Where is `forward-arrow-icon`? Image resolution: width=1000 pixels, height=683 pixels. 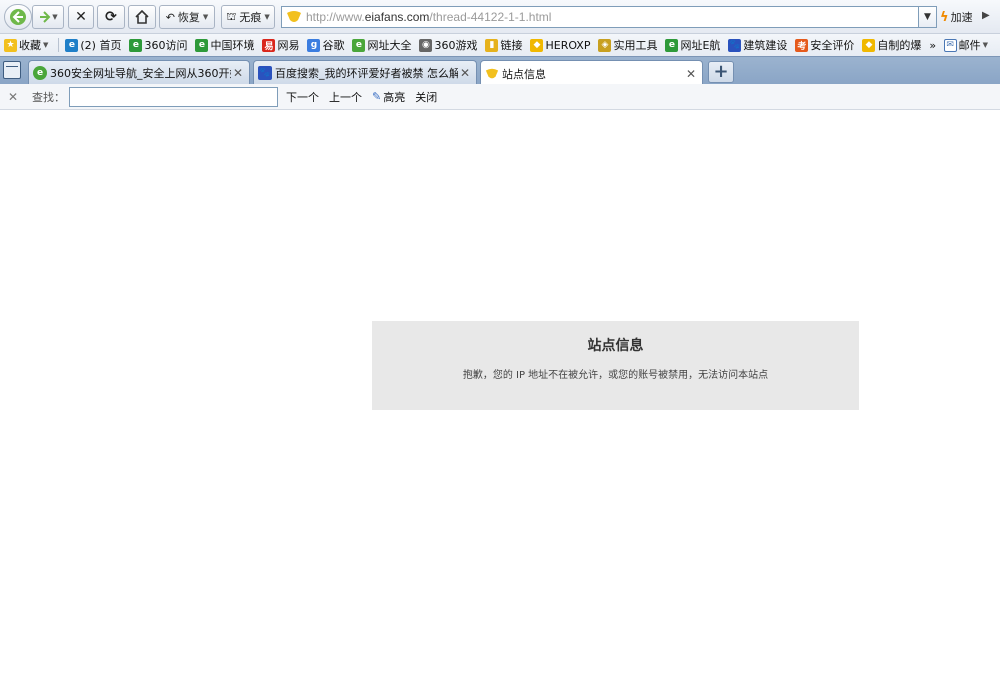 forward-arrow-icon is located at coordinates (45, 17).